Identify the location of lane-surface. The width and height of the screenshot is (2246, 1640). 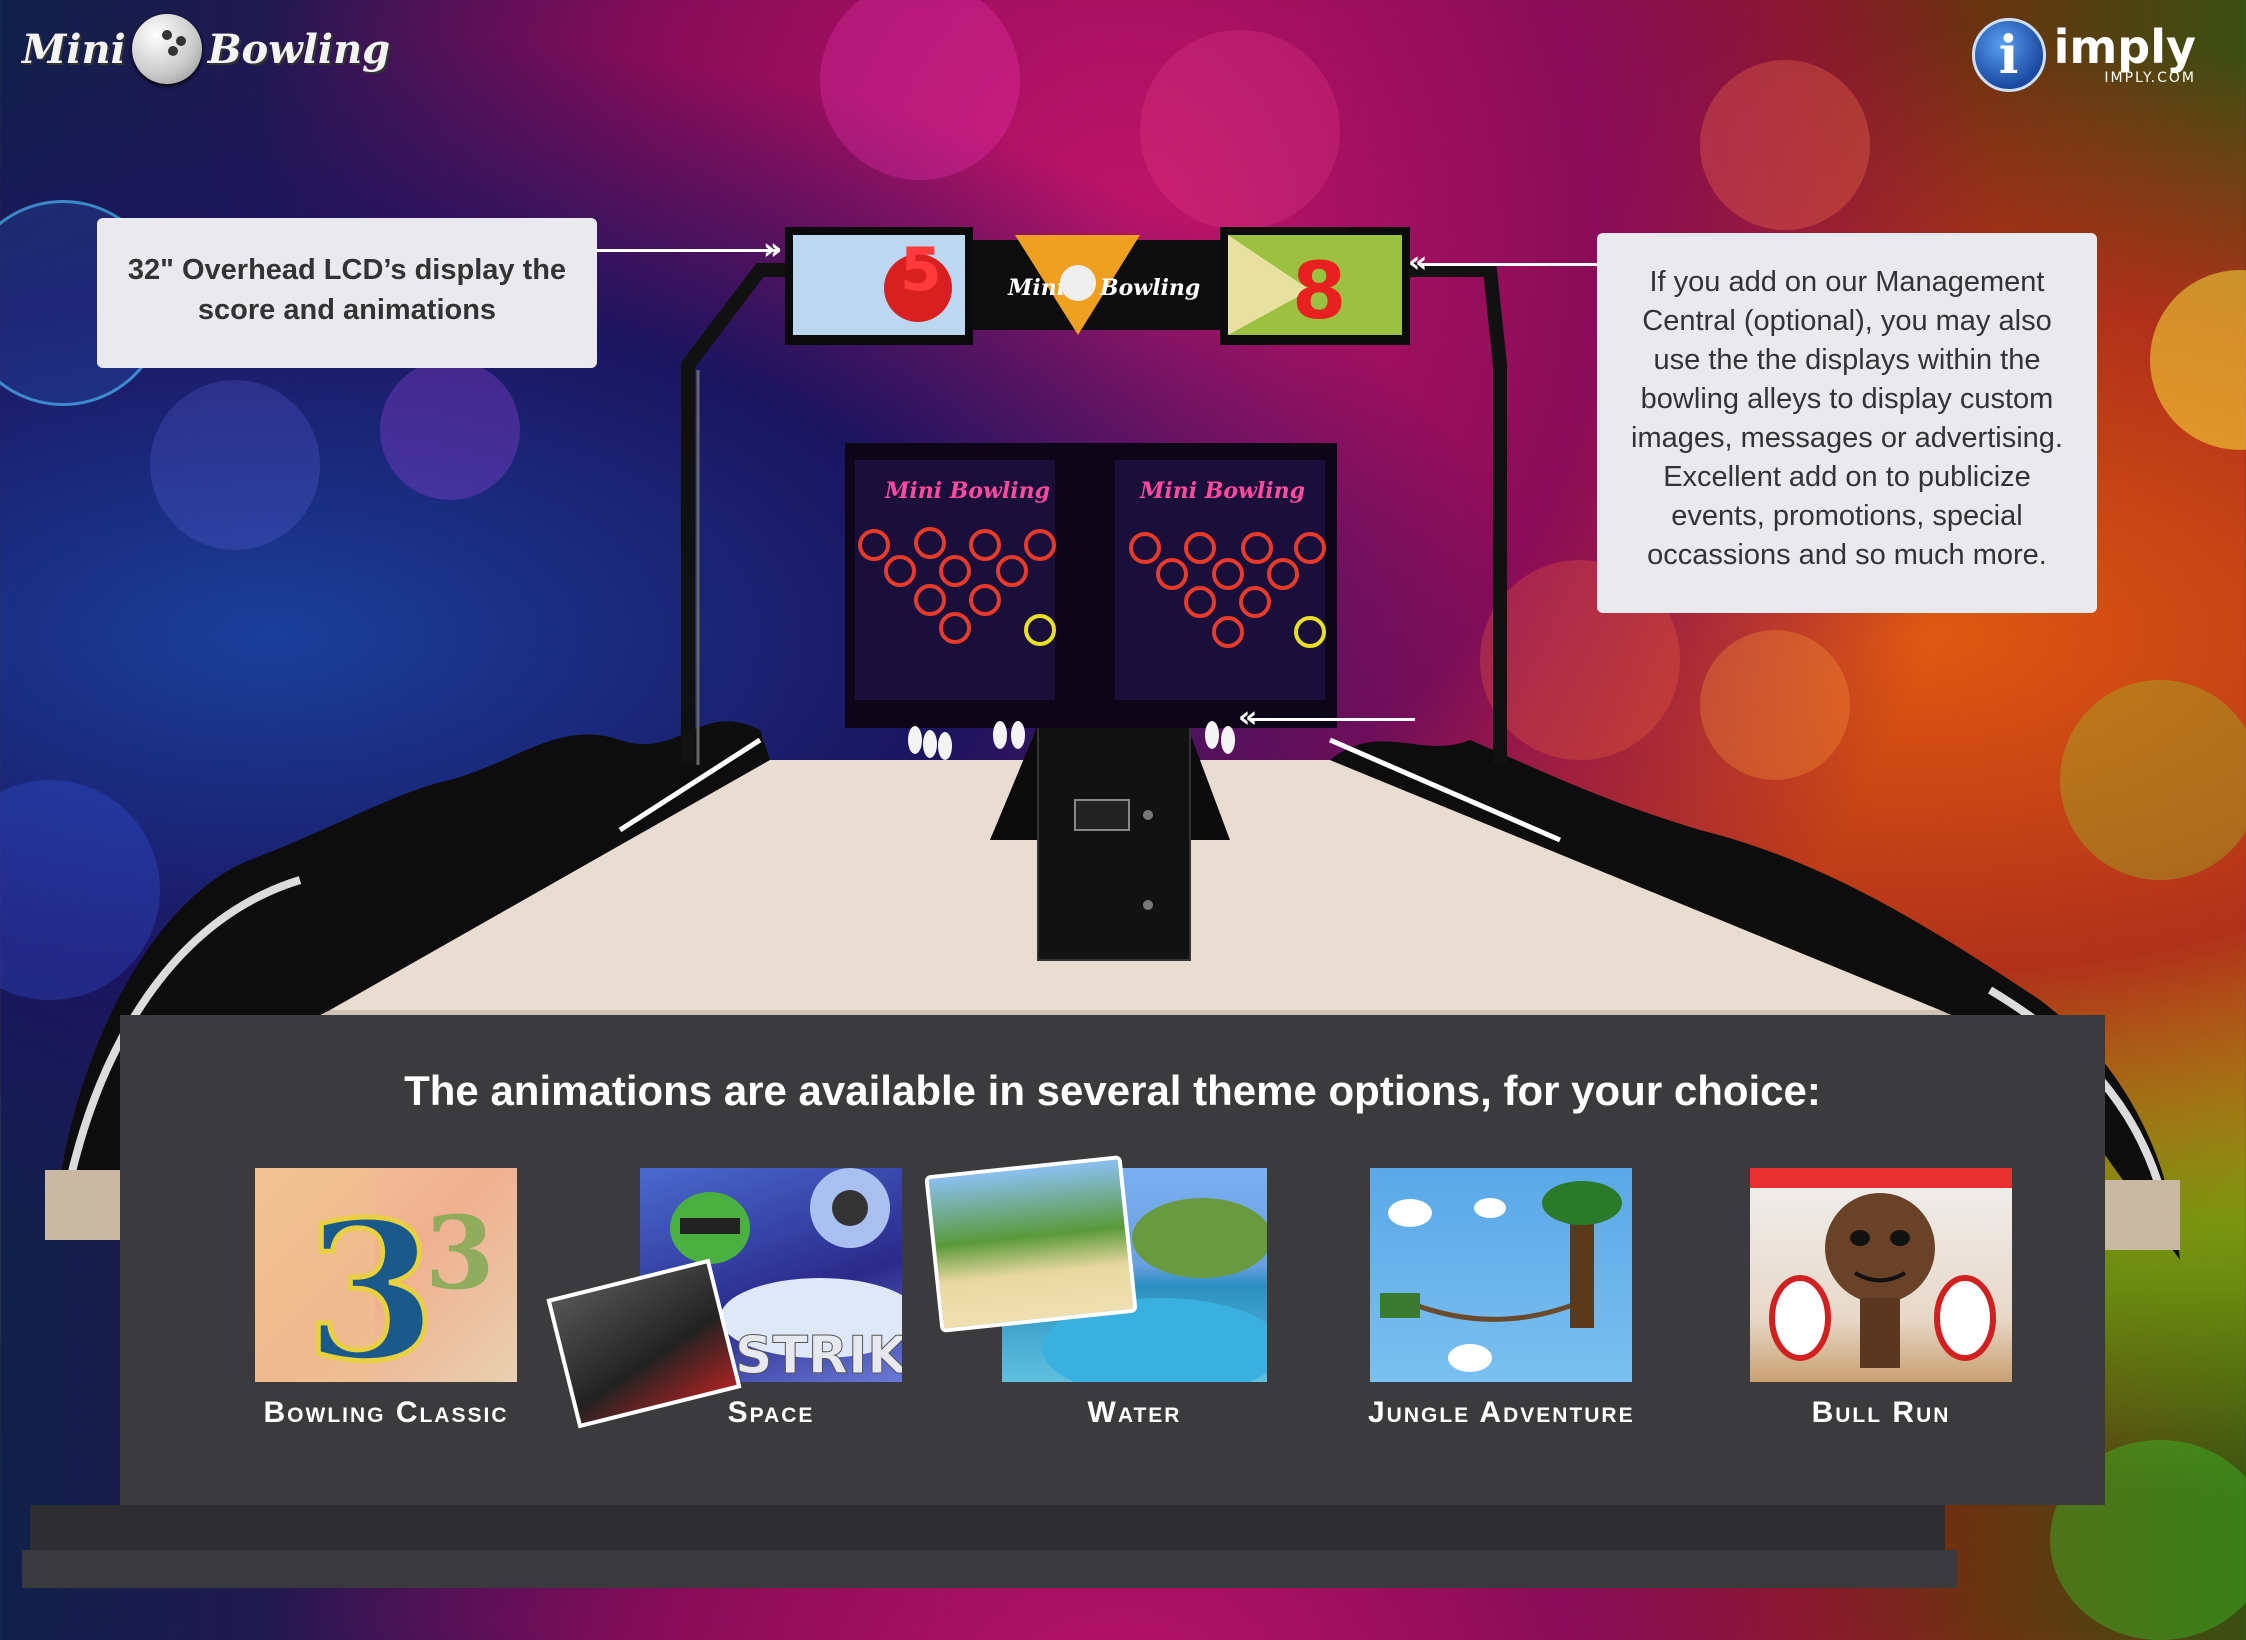
(1135, 885).